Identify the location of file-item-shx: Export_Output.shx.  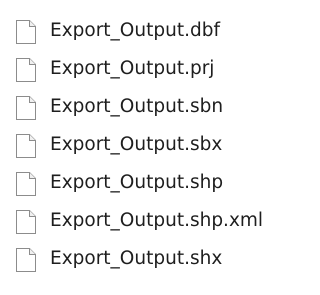
(144, 258).